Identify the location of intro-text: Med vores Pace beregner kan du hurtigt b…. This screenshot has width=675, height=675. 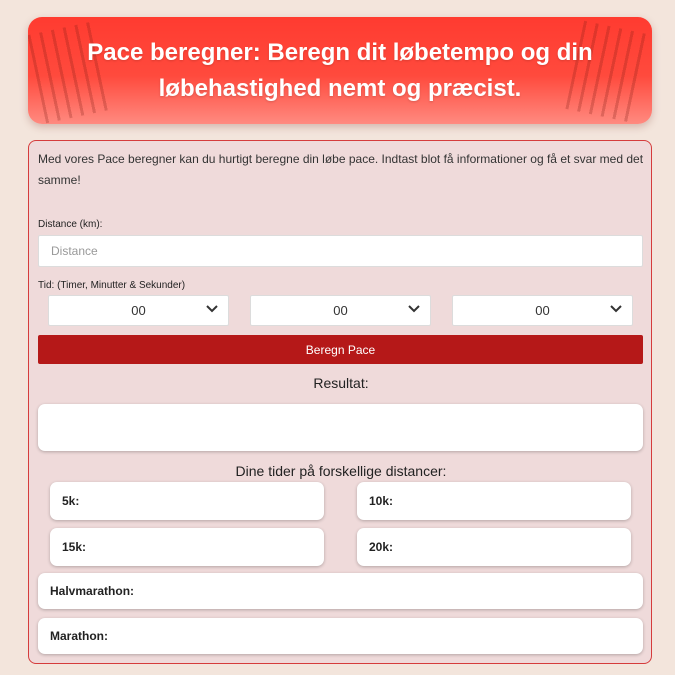
(341, 169).